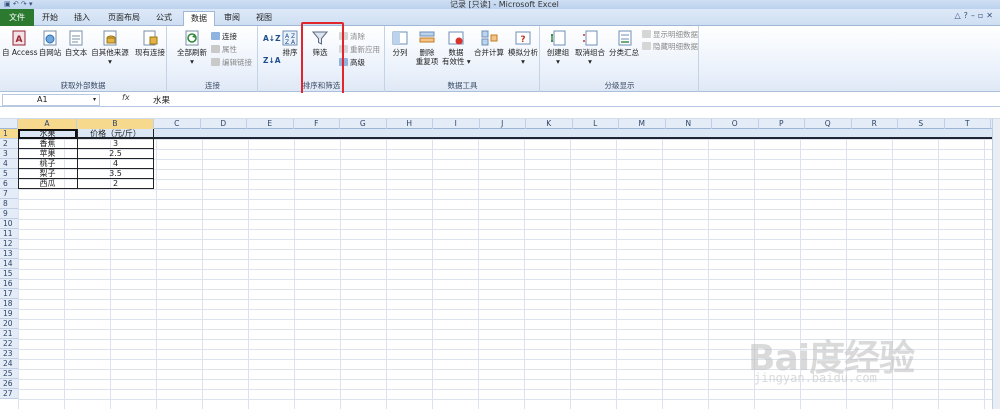  What do you see at coordinates (410, 124) in the screenshot?
I see `column-header: H` at bounding box center [410, 124].